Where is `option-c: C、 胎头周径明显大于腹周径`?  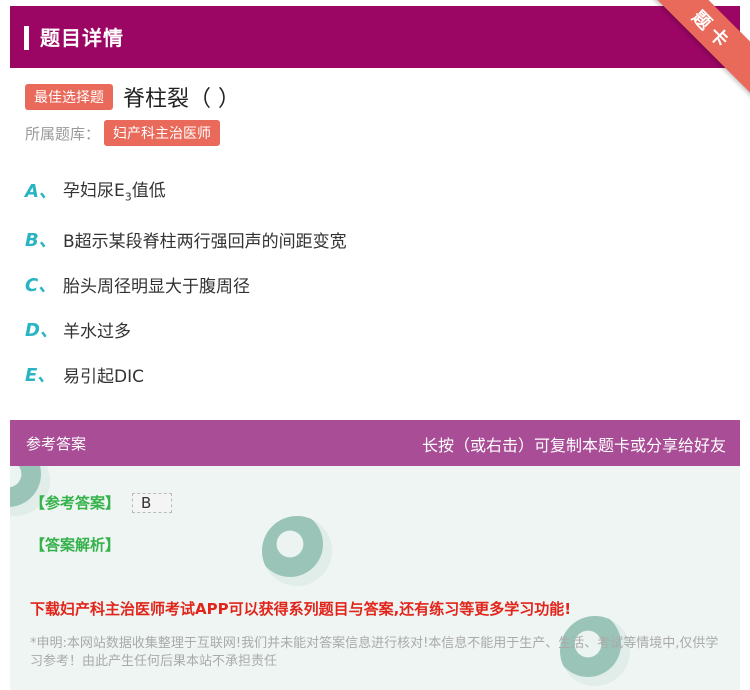 option-c: C、 胎头周径明显大于腹周径 is located at coordinates (137, 284).